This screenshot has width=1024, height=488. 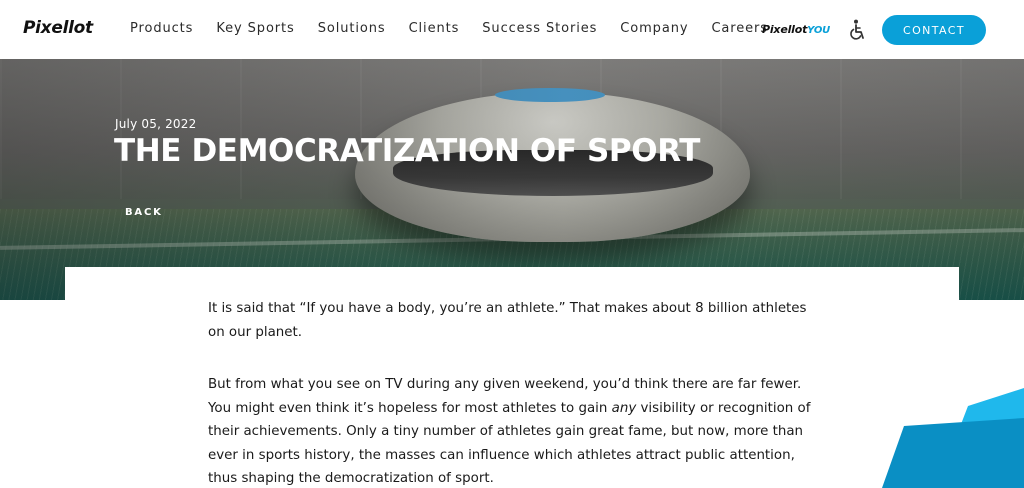 I want to click on you-logo-suffix: YOU, so click(x=819, y=30).